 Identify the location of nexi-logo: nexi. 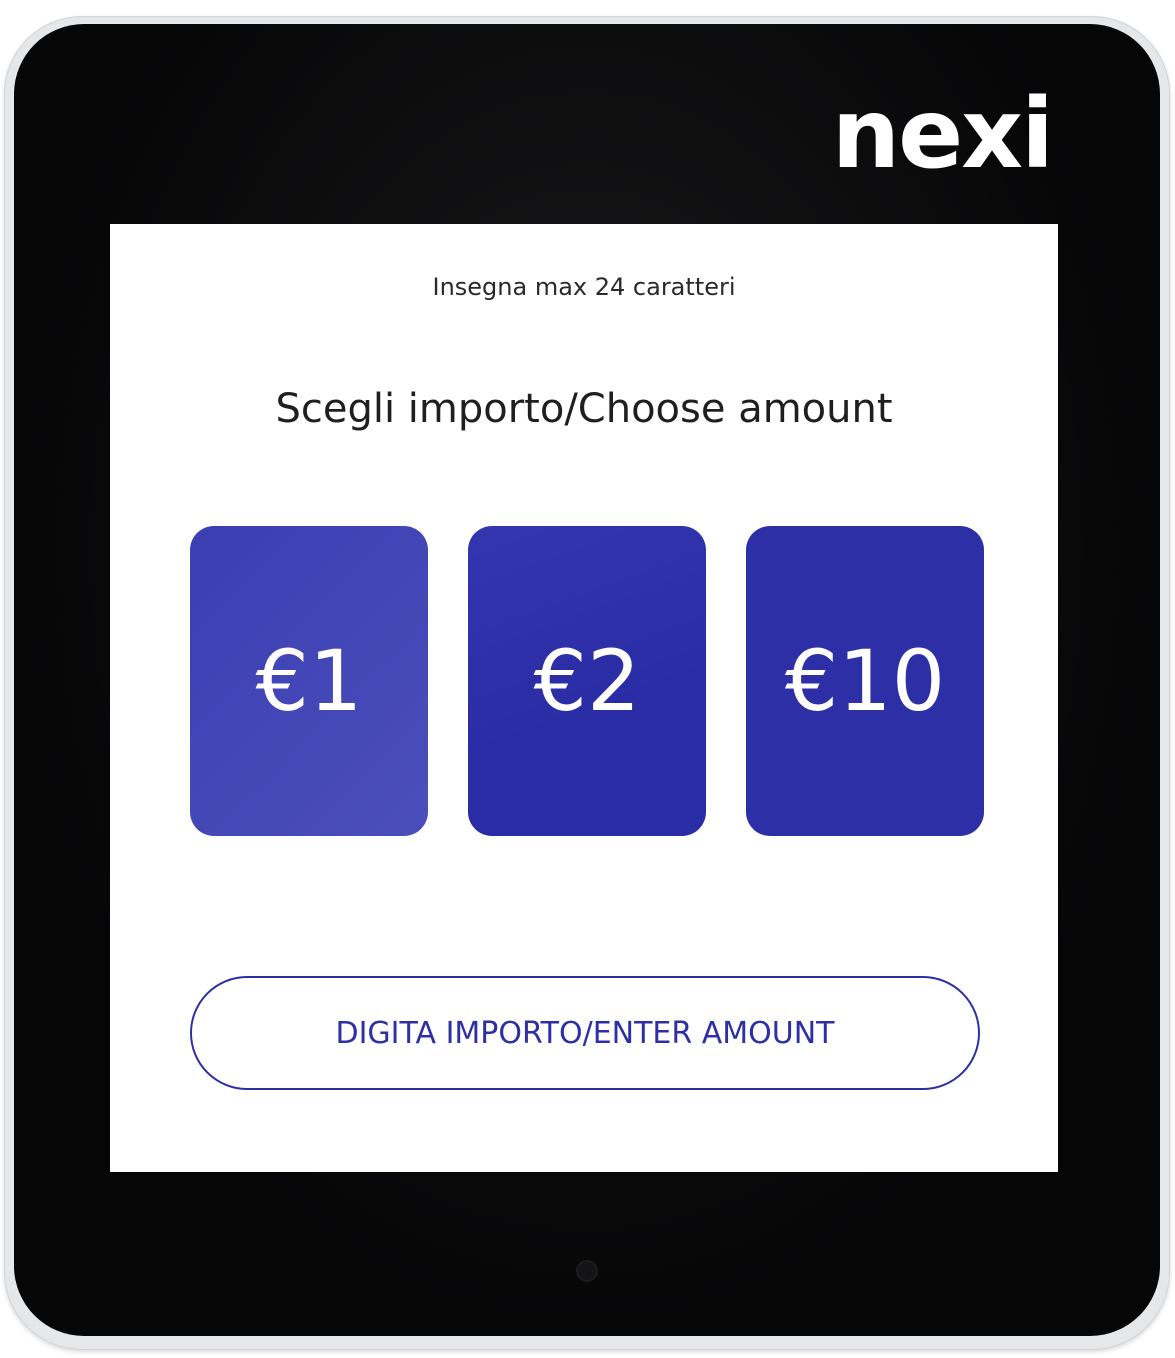
(942, 134).